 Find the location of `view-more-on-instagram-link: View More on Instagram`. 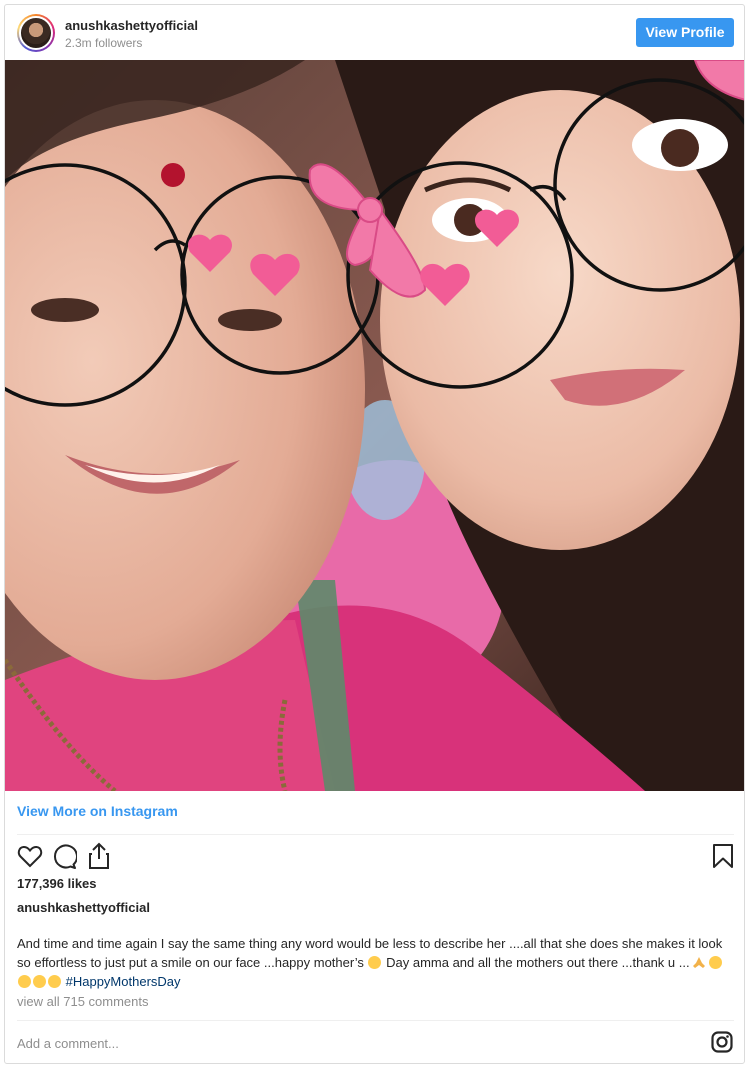

view-more-on-instagram-link: View More on Instagram is located at coordinates (97, 811).